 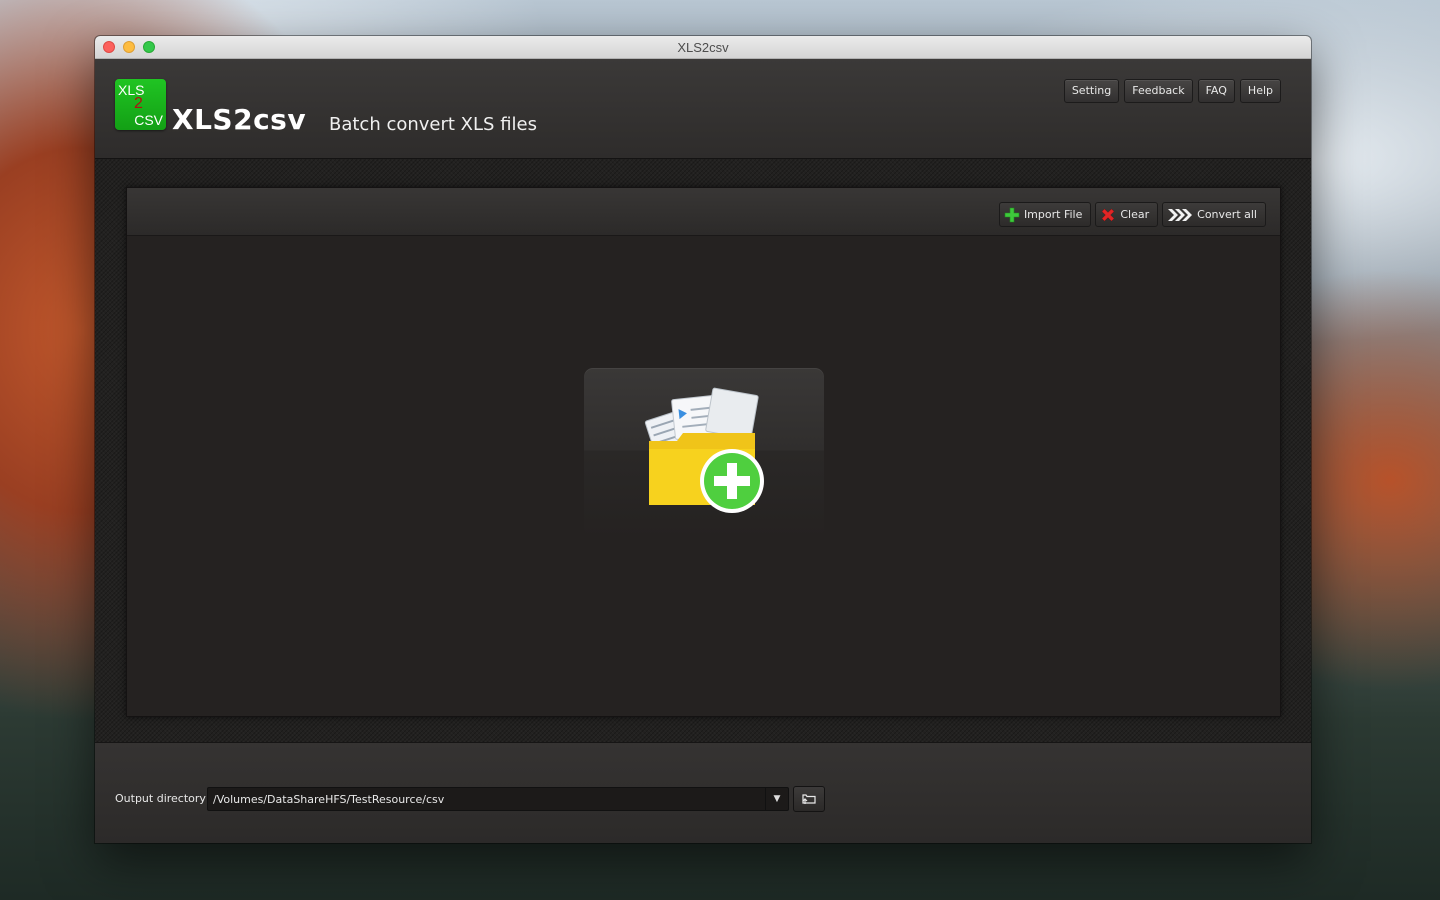 I want to click on x-icon, so click(x=1108, y=214).